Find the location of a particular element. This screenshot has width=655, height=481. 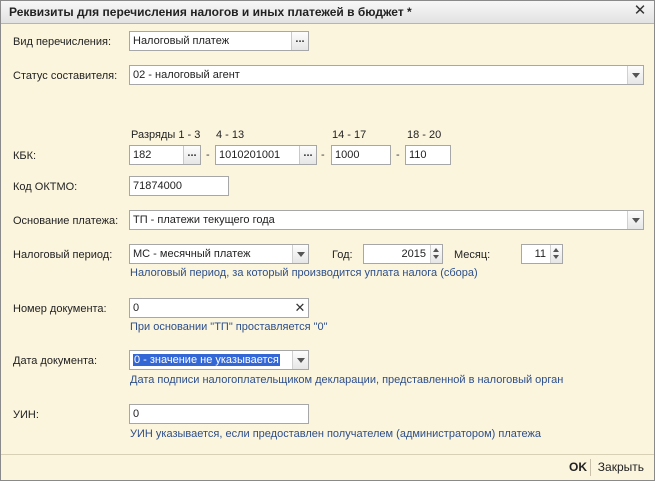

document-date-field: 0 - значение не указывается is located at coordinates (219, 360).